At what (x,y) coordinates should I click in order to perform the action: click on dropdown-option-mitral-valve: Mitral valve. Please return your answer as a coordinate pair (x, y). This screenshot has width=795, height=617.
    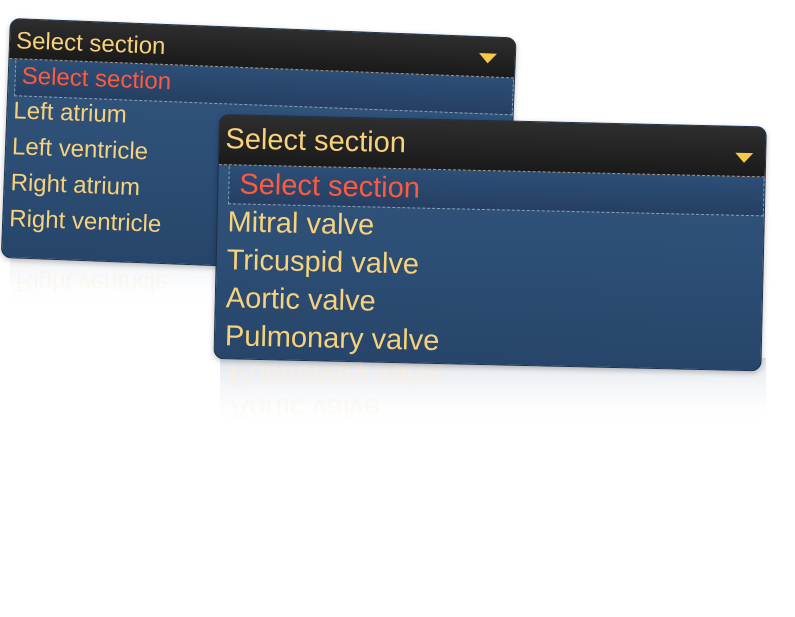
    Looking at the image, I should click on (300, 224).